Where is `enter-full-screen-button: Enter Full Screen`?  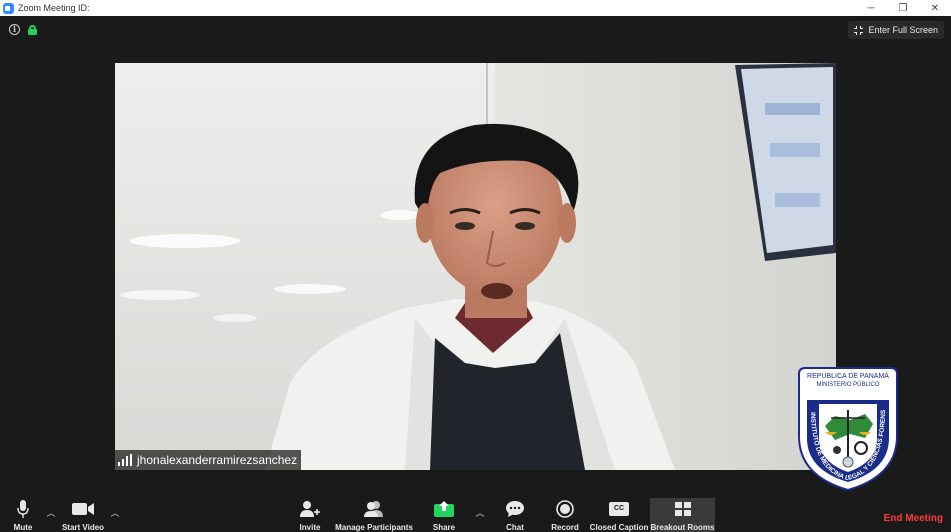
enter-full-screen-button: Enter Full Screen is located at coordinates (896, 30).